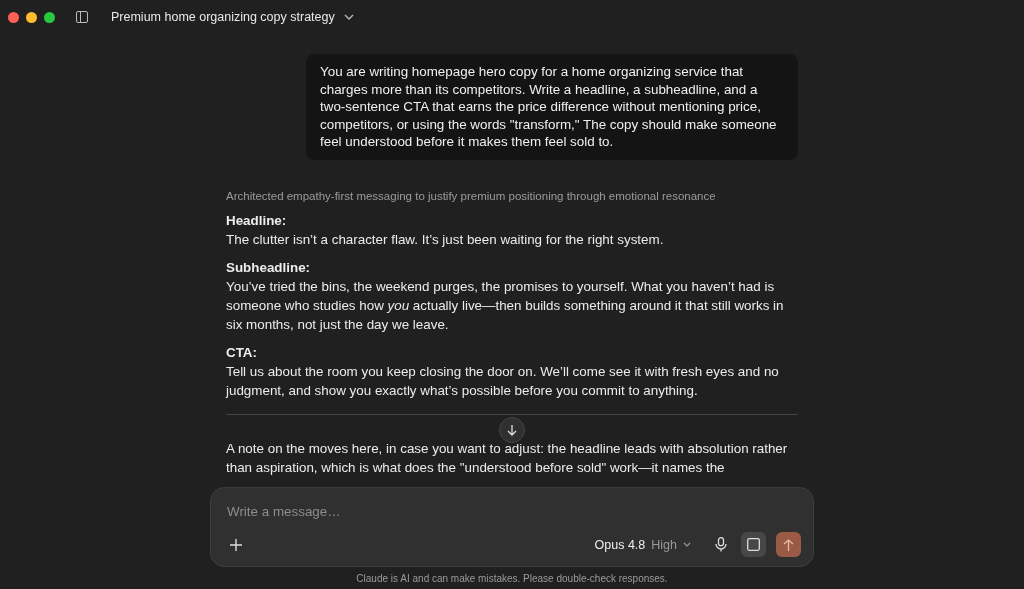 Image resolution: width=1024 pixels, height=589 pixels. Describe the element at coordinates (257, 220) in the screenshot. I see `section-heading: Headline:` at that location.